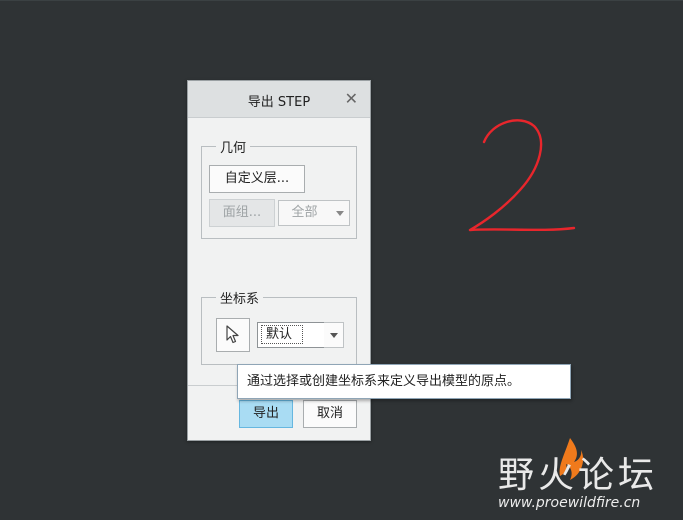 This screenshot has height=520, width=683. I want to click on watermark-name: 野火论坛, so click(578, 475).